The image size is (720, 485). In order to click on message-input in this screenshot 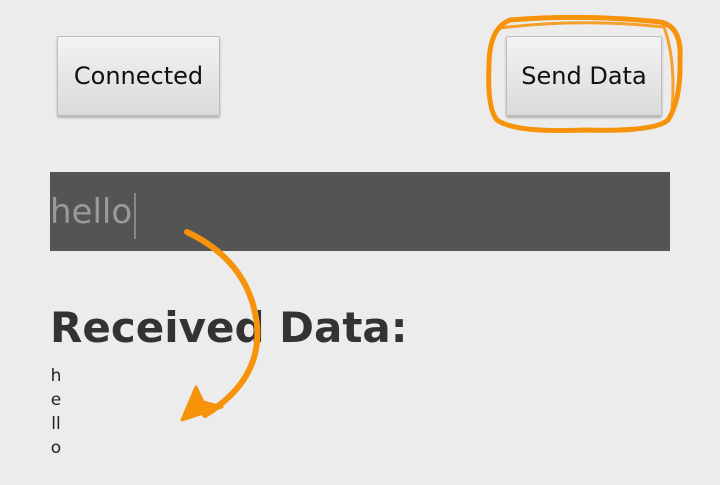, I will do `click(360, 211)`.